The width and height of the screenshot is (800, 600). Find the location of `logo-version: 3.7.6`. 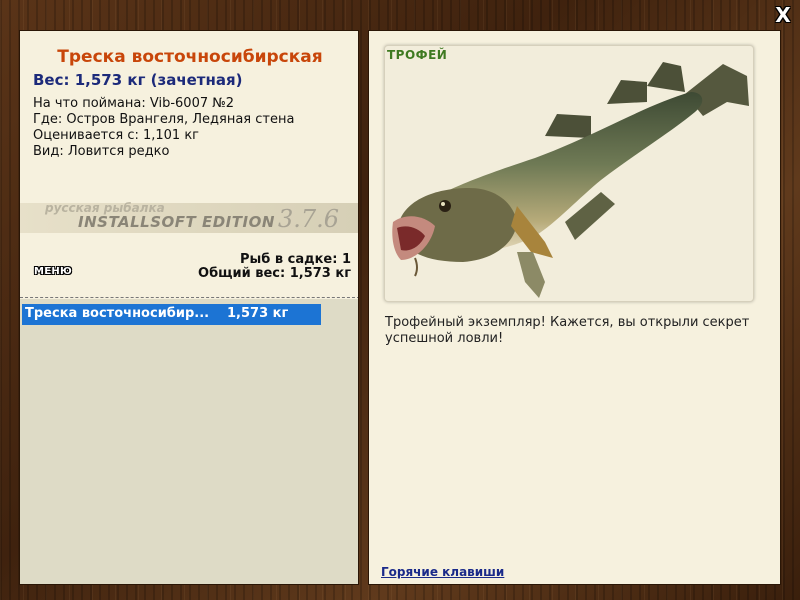

logo-version: 3.7.6 is located at coordinates (309, 219).